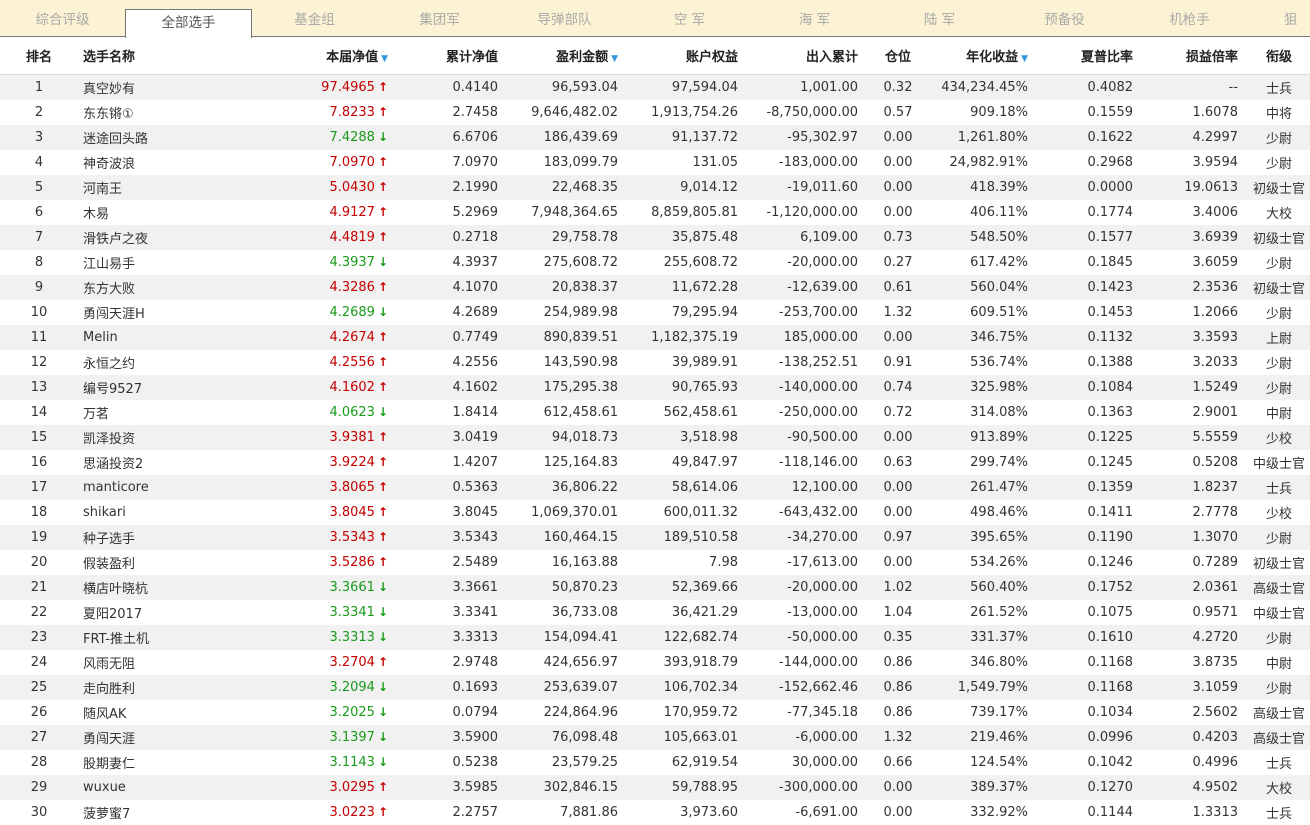  Describe the element at coordinates (814, 18) in the screenshot. I see `tab-navy: 海 军` at that location.